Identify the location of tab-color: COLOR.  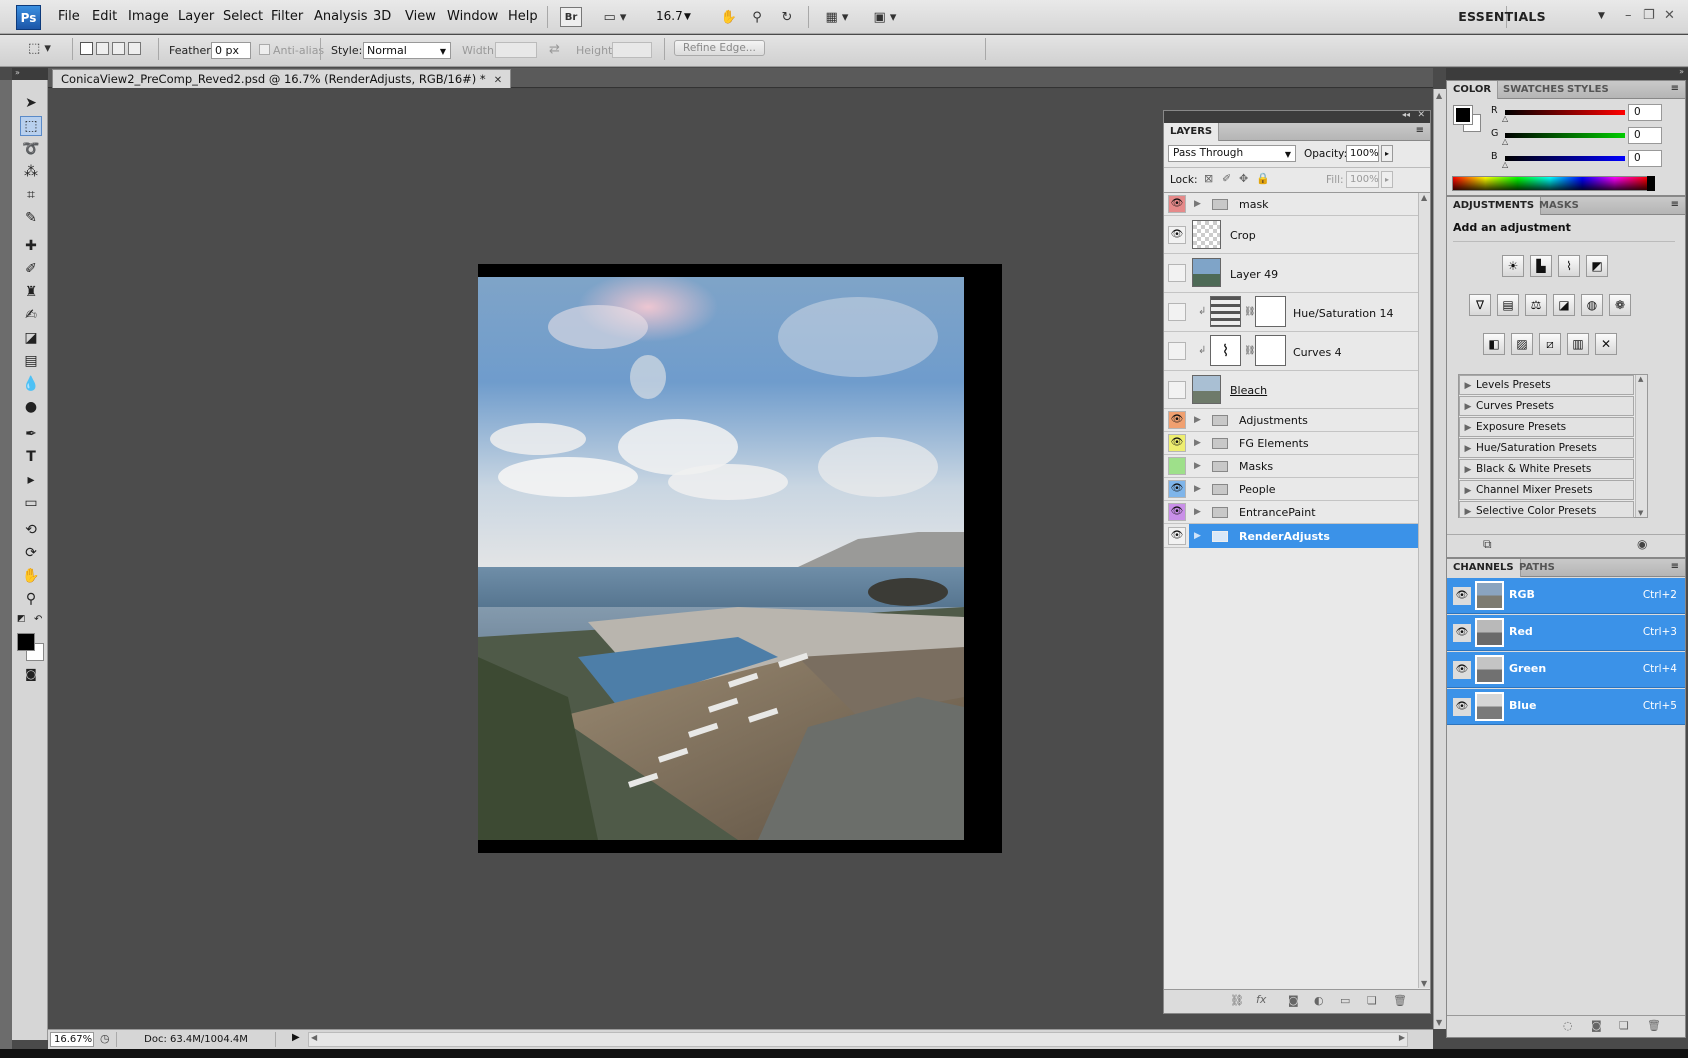
(1473, 90).